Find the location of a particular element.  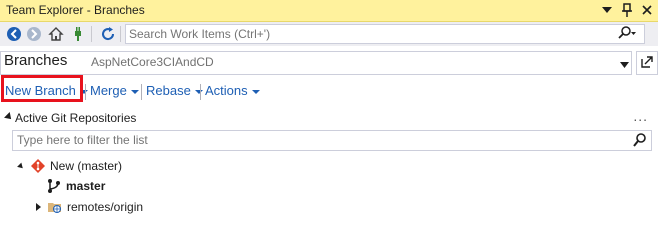

page-title: Branches is located at coordinates (36, 60).